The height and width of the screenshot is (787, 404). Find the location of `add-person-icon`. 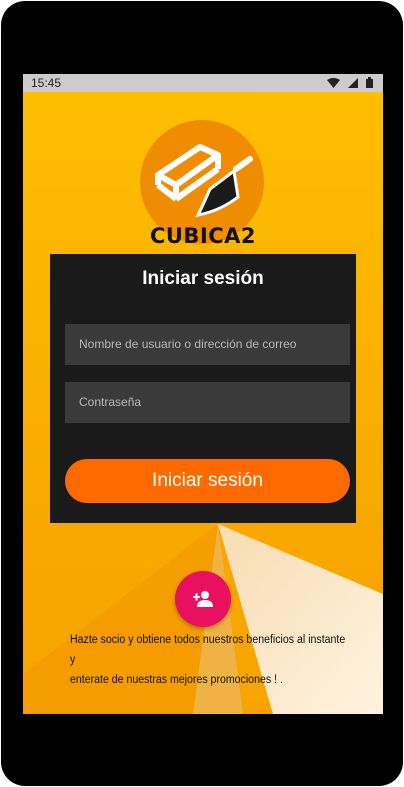

add-person-icon is located at coordinates (203, 599).